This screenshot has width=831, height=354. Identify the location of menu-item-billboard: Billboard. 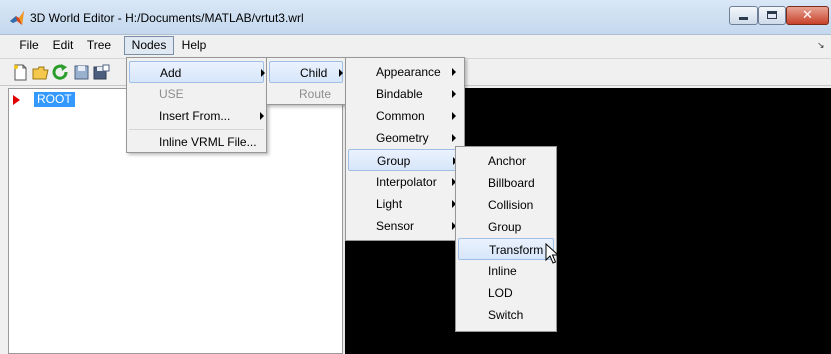
(506, 183).